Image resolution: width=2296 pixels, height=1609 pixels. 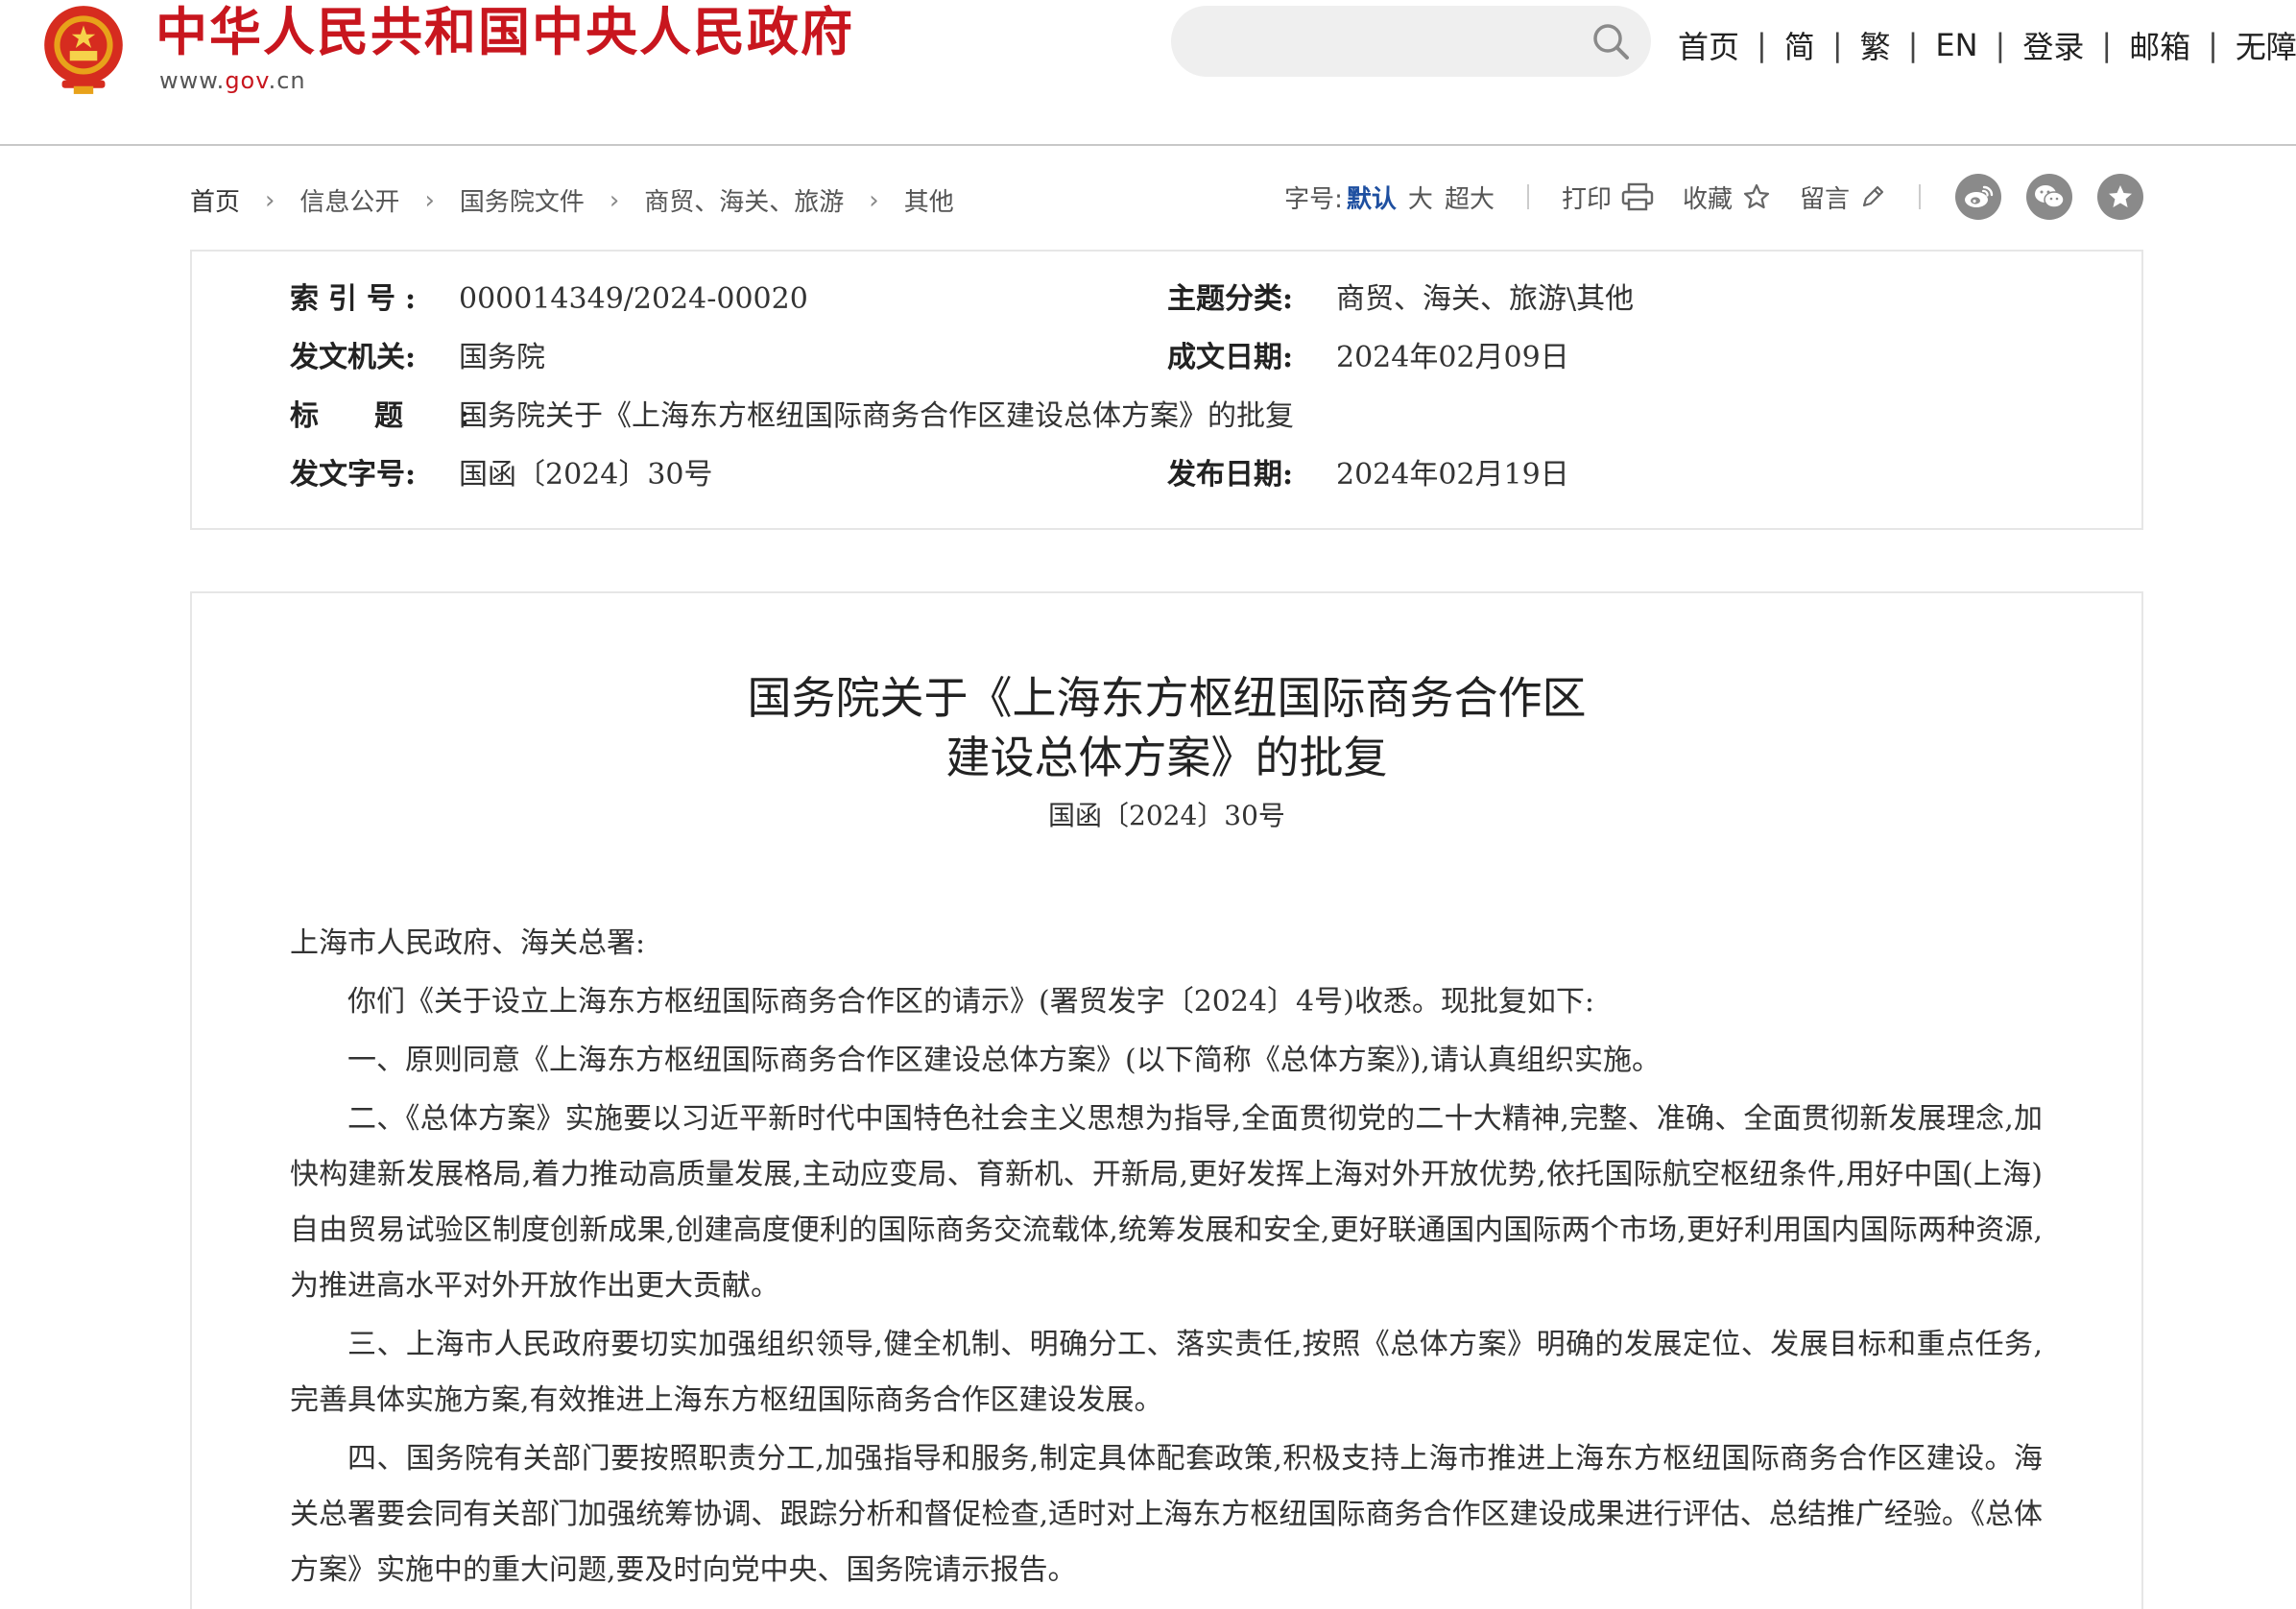 I want to click on meta-value: 国务院关于《上海东方枢纽国际商务合作区建设总体方案》的批复, so click(x=877, y=416).